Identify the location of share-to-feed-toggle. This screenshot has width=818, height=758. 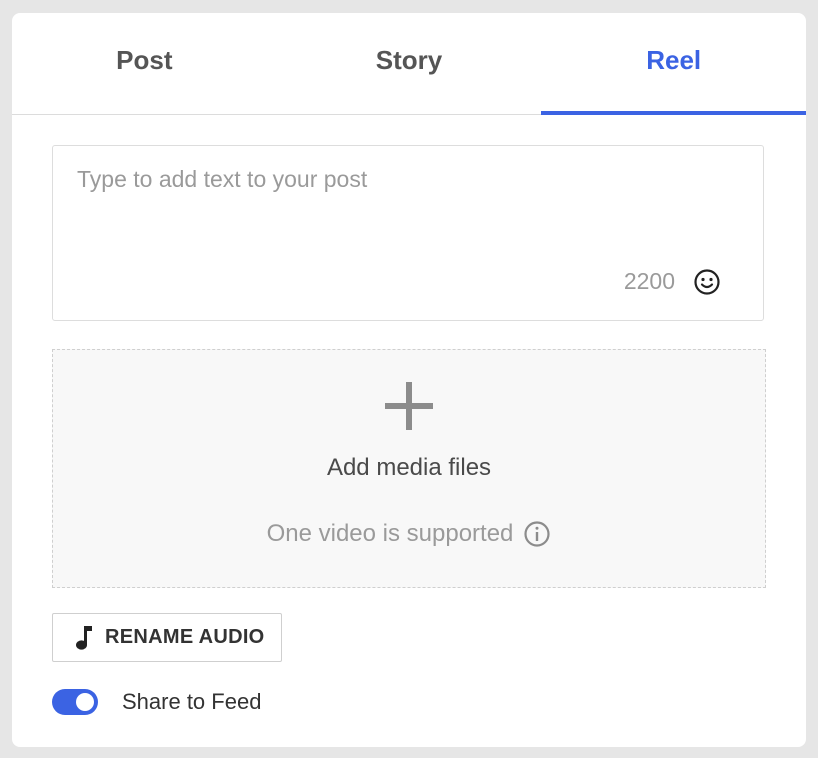
(75, 702).